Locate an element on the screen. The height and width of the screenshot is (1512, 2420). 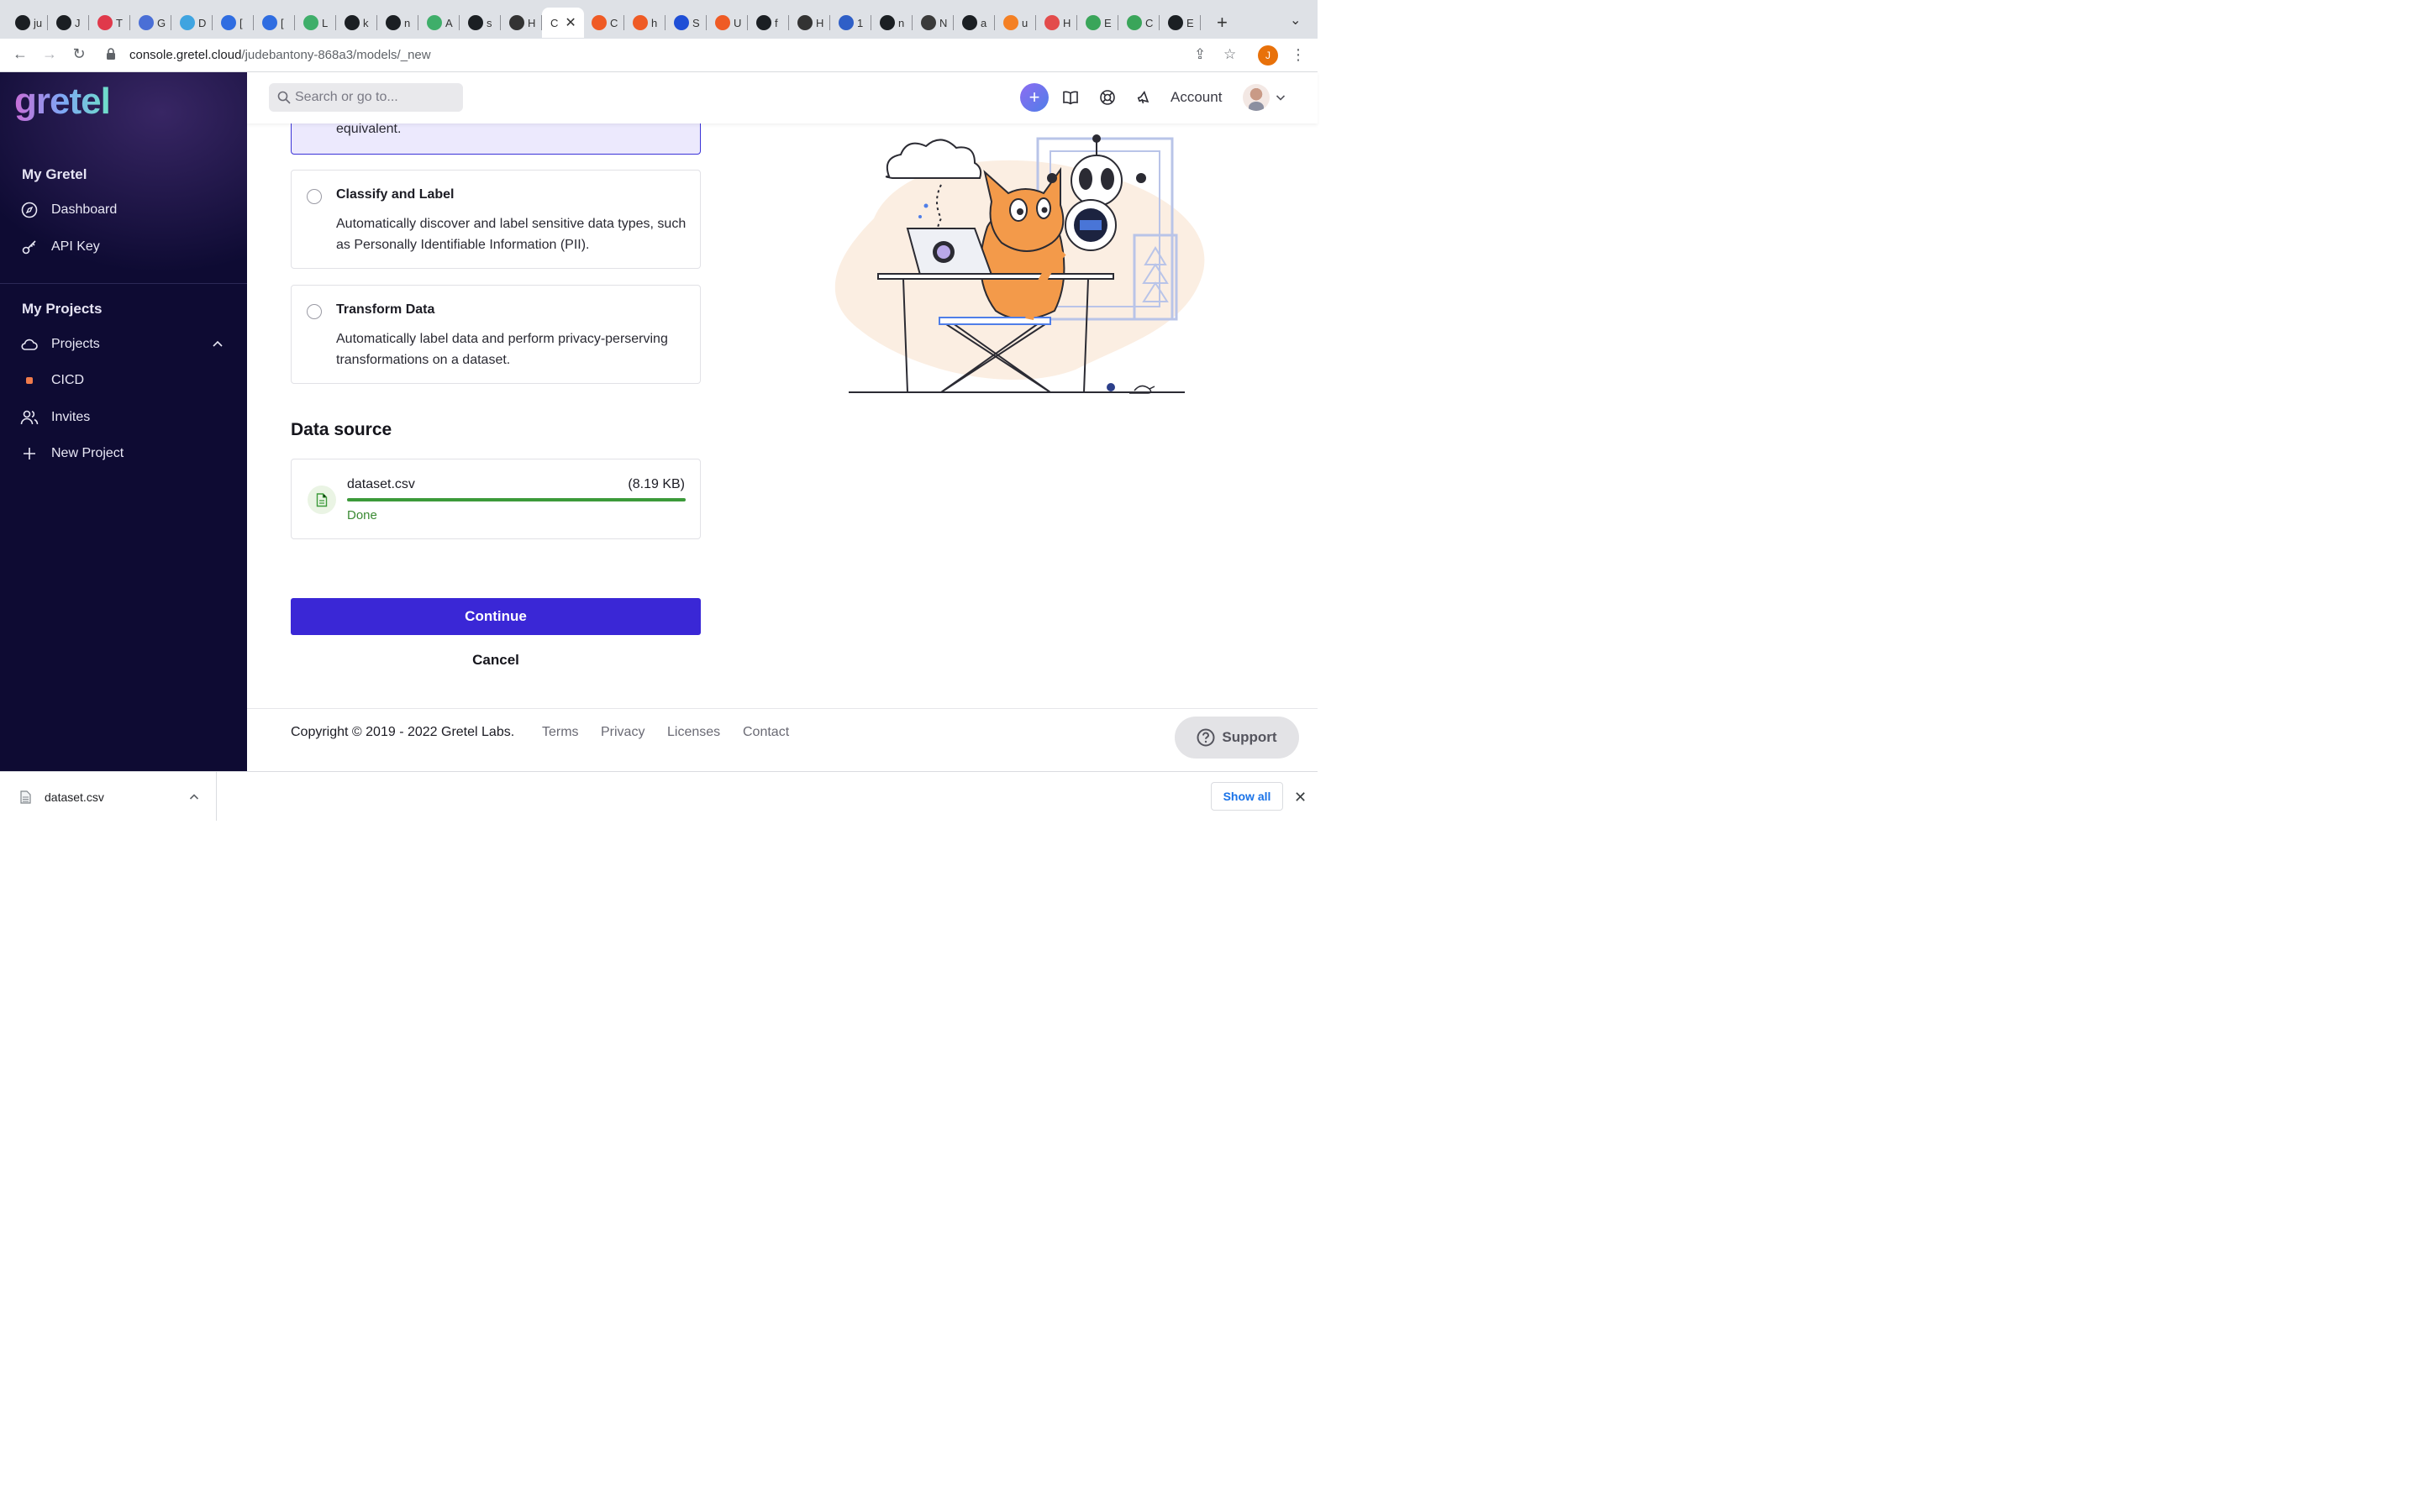
sidebar-item-api-key: API Key is located at coordinates (60, 247).